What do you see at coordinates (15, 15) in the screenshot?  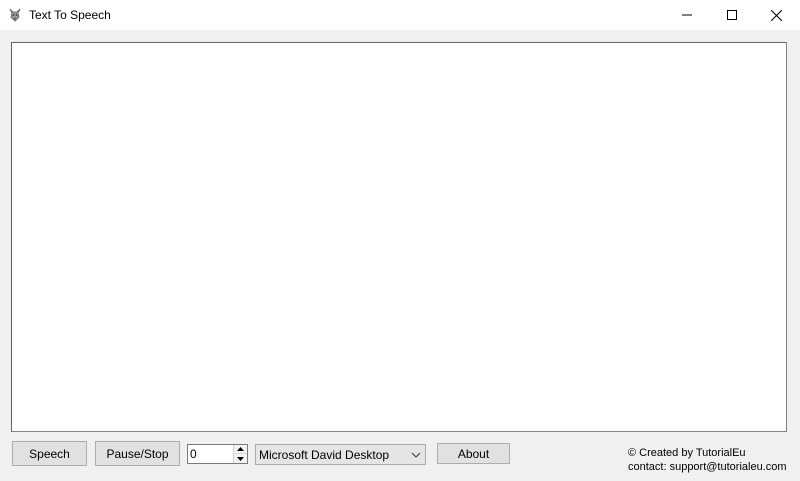 I see `wolf-icon` at bounding box center [15, 15].